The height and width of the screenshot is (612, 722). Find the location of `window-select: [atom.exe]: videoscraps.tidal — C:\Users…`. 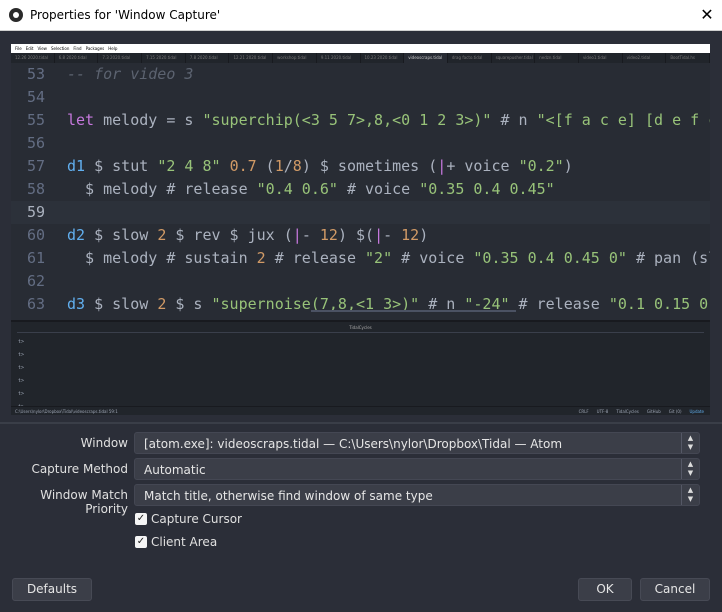

window-select: [atom.exe]: videoscraps.tidal — C:\Users… is located at coordinates (417, 443).